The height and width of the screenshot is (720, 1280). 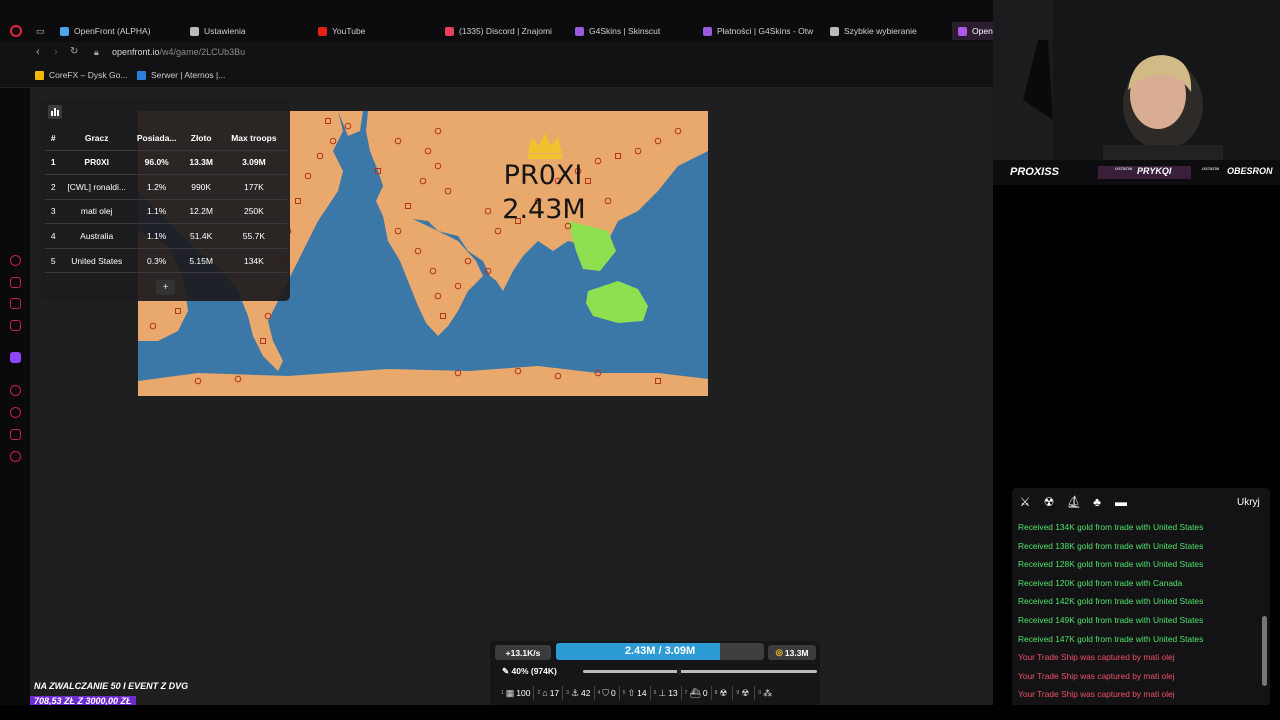 I want to click on tab-label: Ustawienia, so click(x=225, y=31).